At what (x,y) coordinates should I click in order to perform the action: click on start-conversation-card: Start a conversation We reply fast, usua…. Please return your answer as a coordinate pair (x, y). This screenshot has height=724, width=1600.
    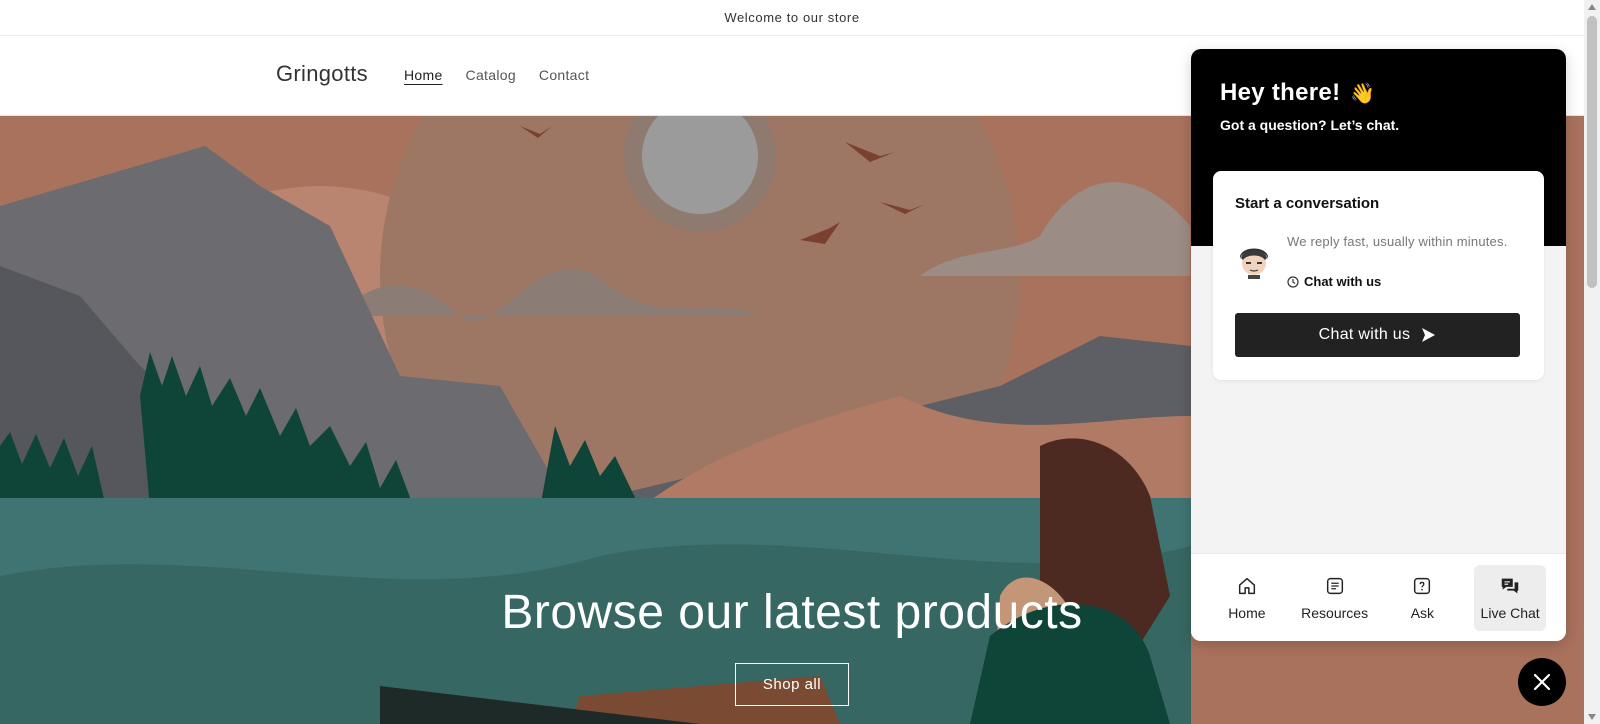
    Looking at the image, I should click on (1378, 275).